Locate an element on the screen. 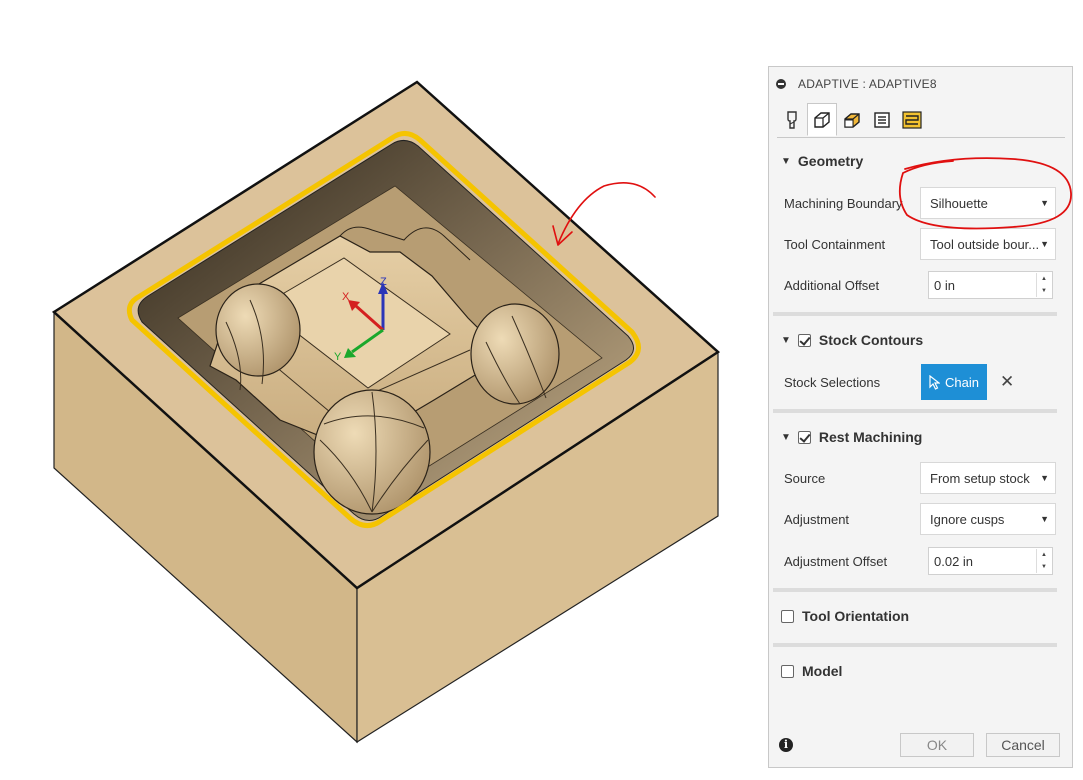 This screenshot has height=780, width=1083. stock-selections-label: Stock Selections is located at coordinates (832, 382).